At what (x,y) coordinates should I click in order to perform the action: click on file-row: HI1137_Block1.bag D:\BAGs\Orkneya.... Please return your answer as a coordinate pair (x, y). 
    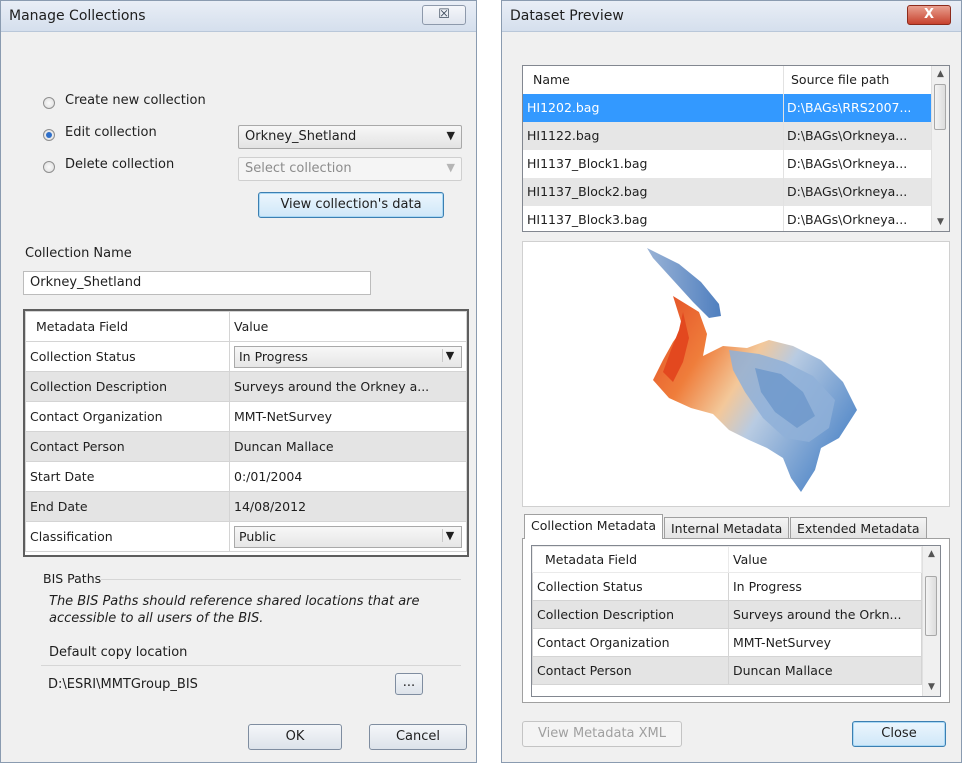
    Looking at the image, I should click on (727, 164).